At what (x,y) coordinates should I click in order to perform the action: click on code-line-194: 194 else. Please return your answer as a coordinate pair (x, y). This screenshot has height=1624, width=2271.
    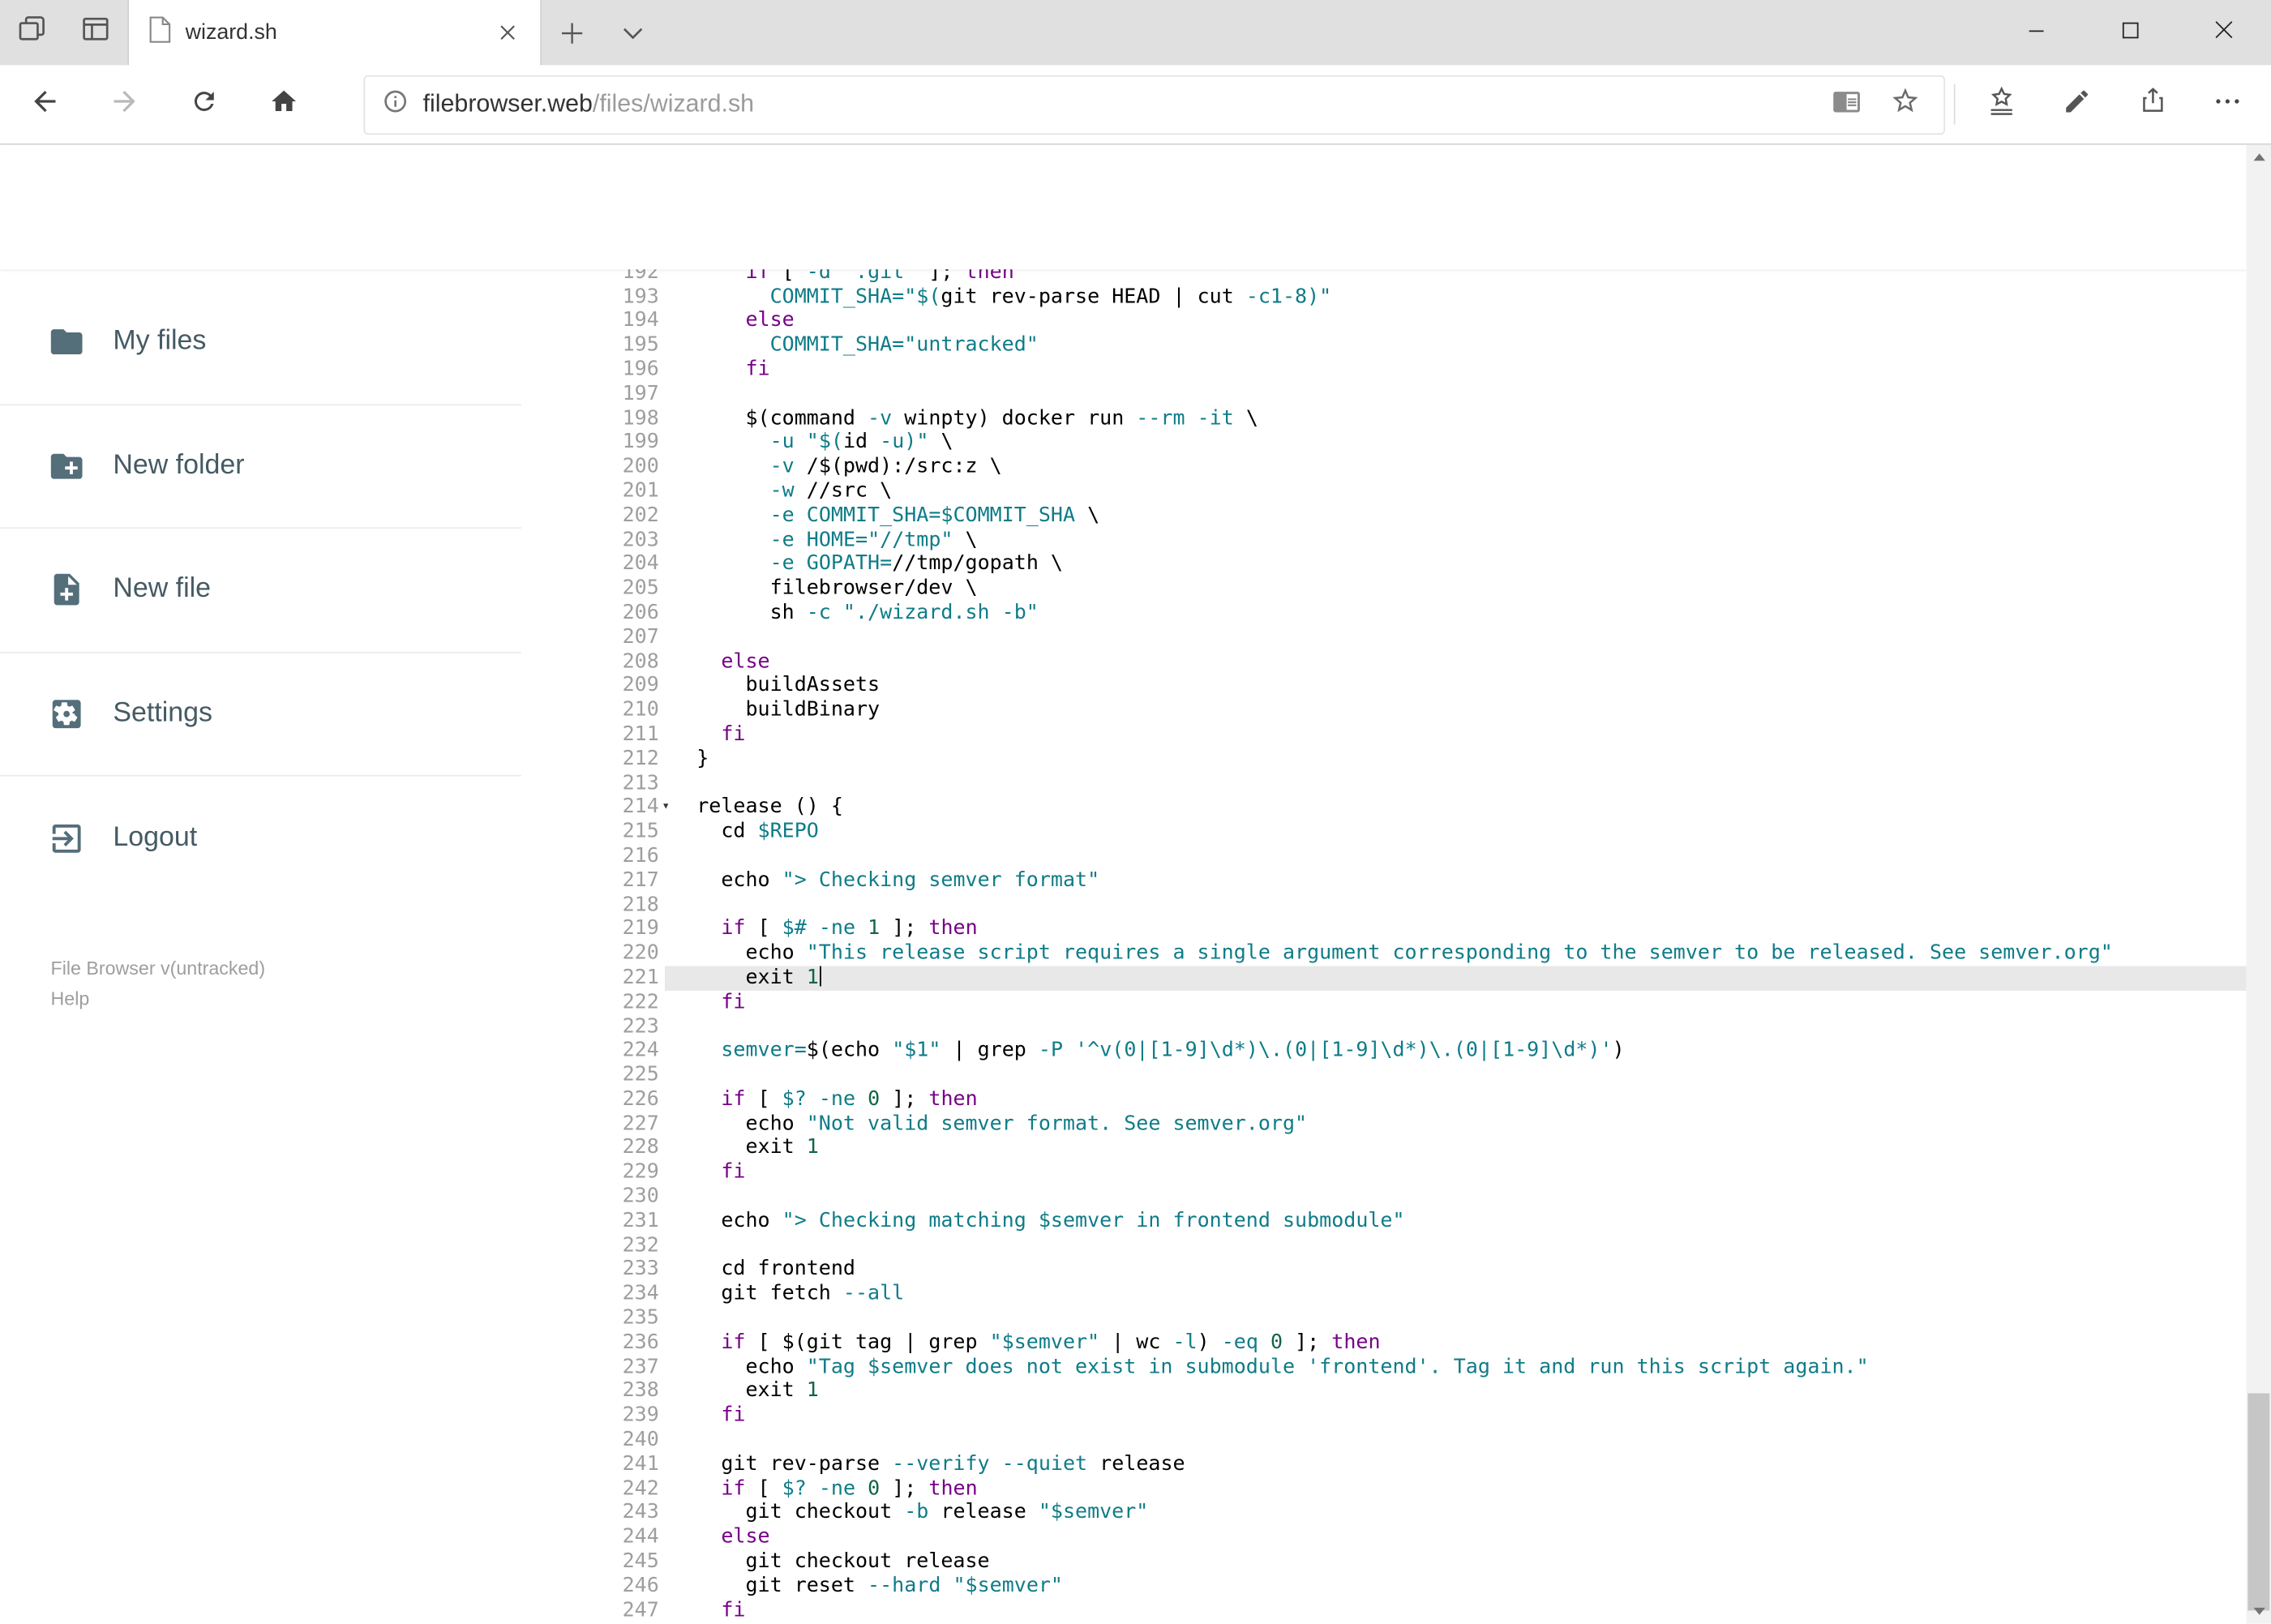
    Looking at the image, I should click on (1414, 321).